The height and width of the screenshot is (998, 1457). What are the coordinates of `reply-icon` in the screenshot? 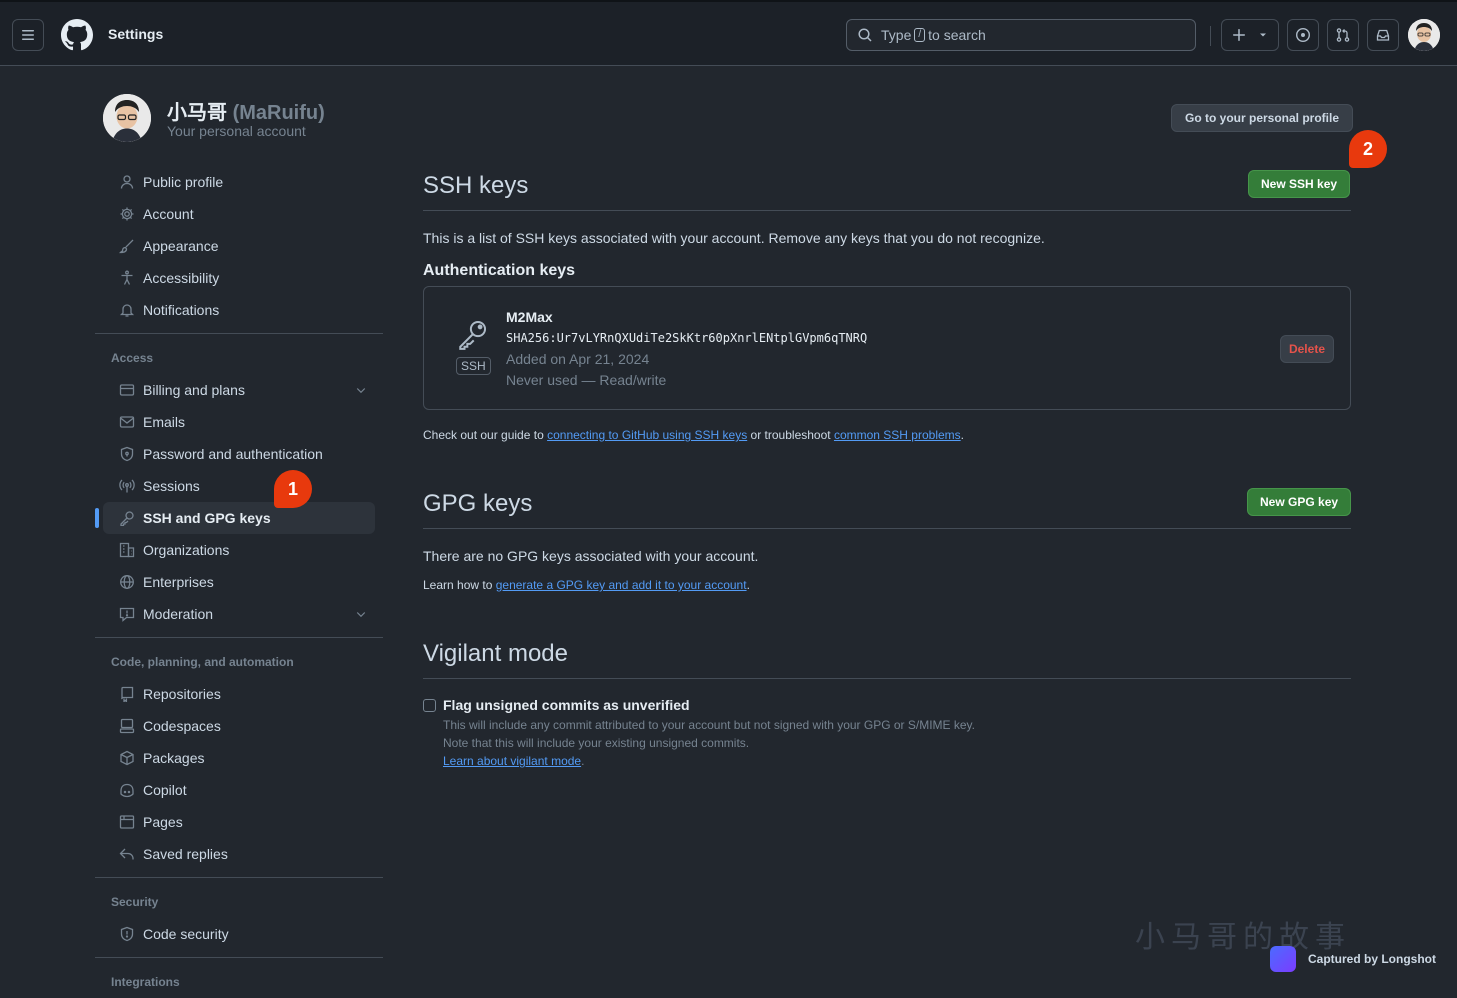 It's located at (126, 854).